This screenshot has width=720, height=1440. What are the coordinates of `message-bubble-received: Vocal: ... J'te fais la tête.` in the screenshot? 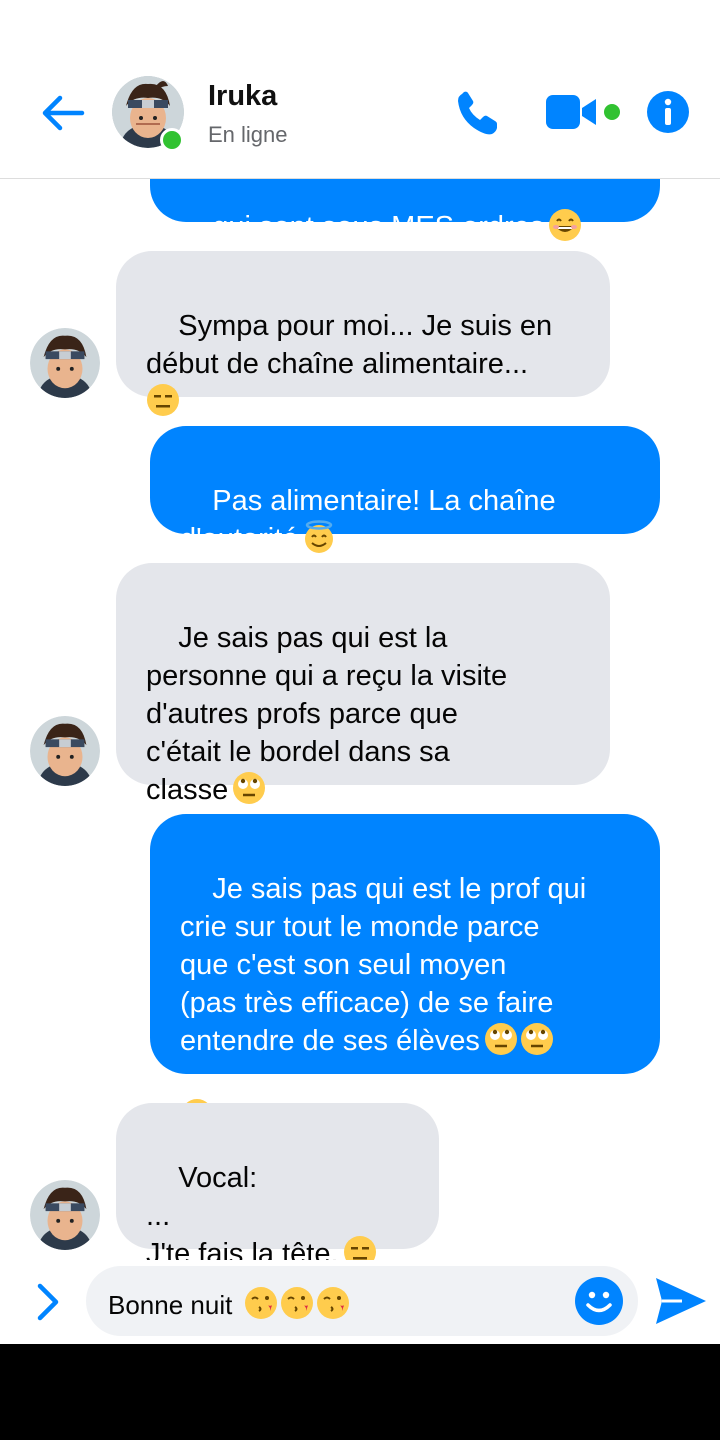 It's located at (277, 1181).